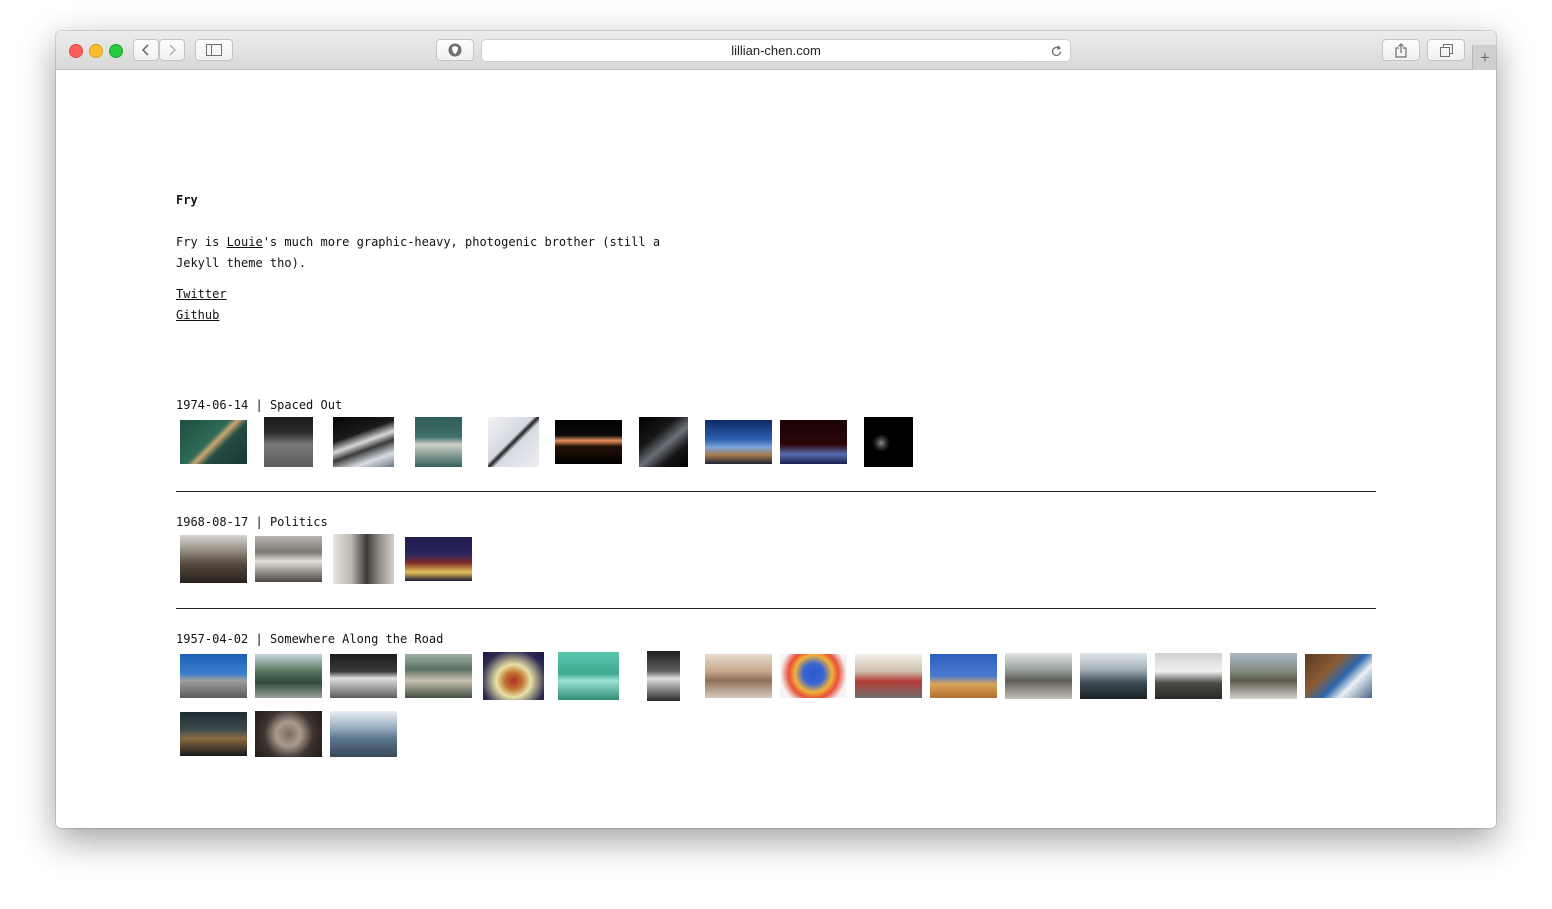 This screenshot has width=1552, height=909. I want to click on post-section-somewhere-along-the-road: 1957-04-02 | Somewhere Along the Road, so click(776, 695).